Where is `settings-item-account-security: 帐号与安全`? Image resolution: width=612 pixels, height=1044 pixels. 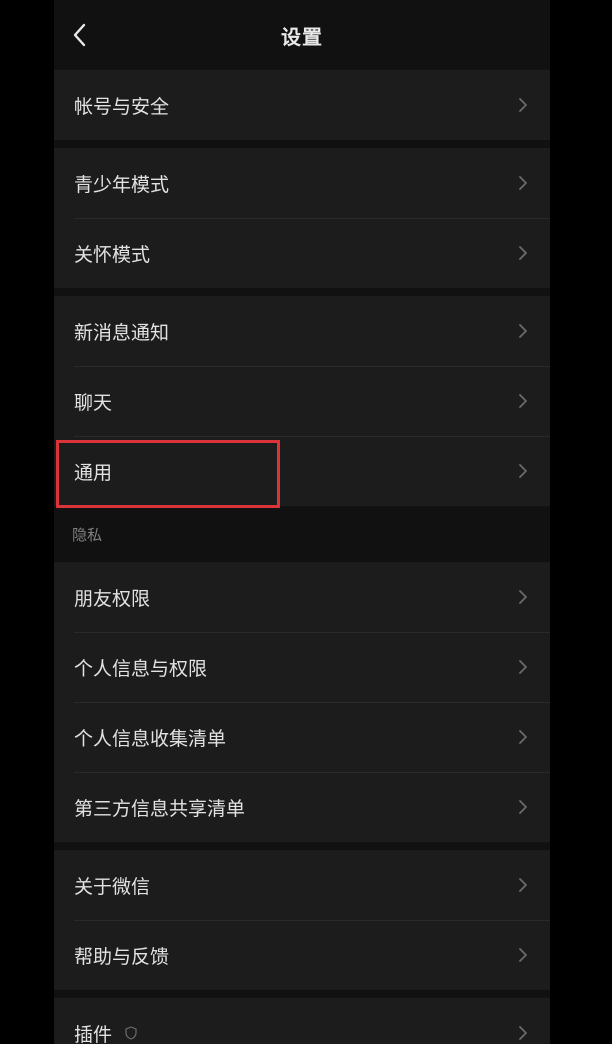
settings-item-account-security: 帐号与安全 is located at coordinates (302, 105).